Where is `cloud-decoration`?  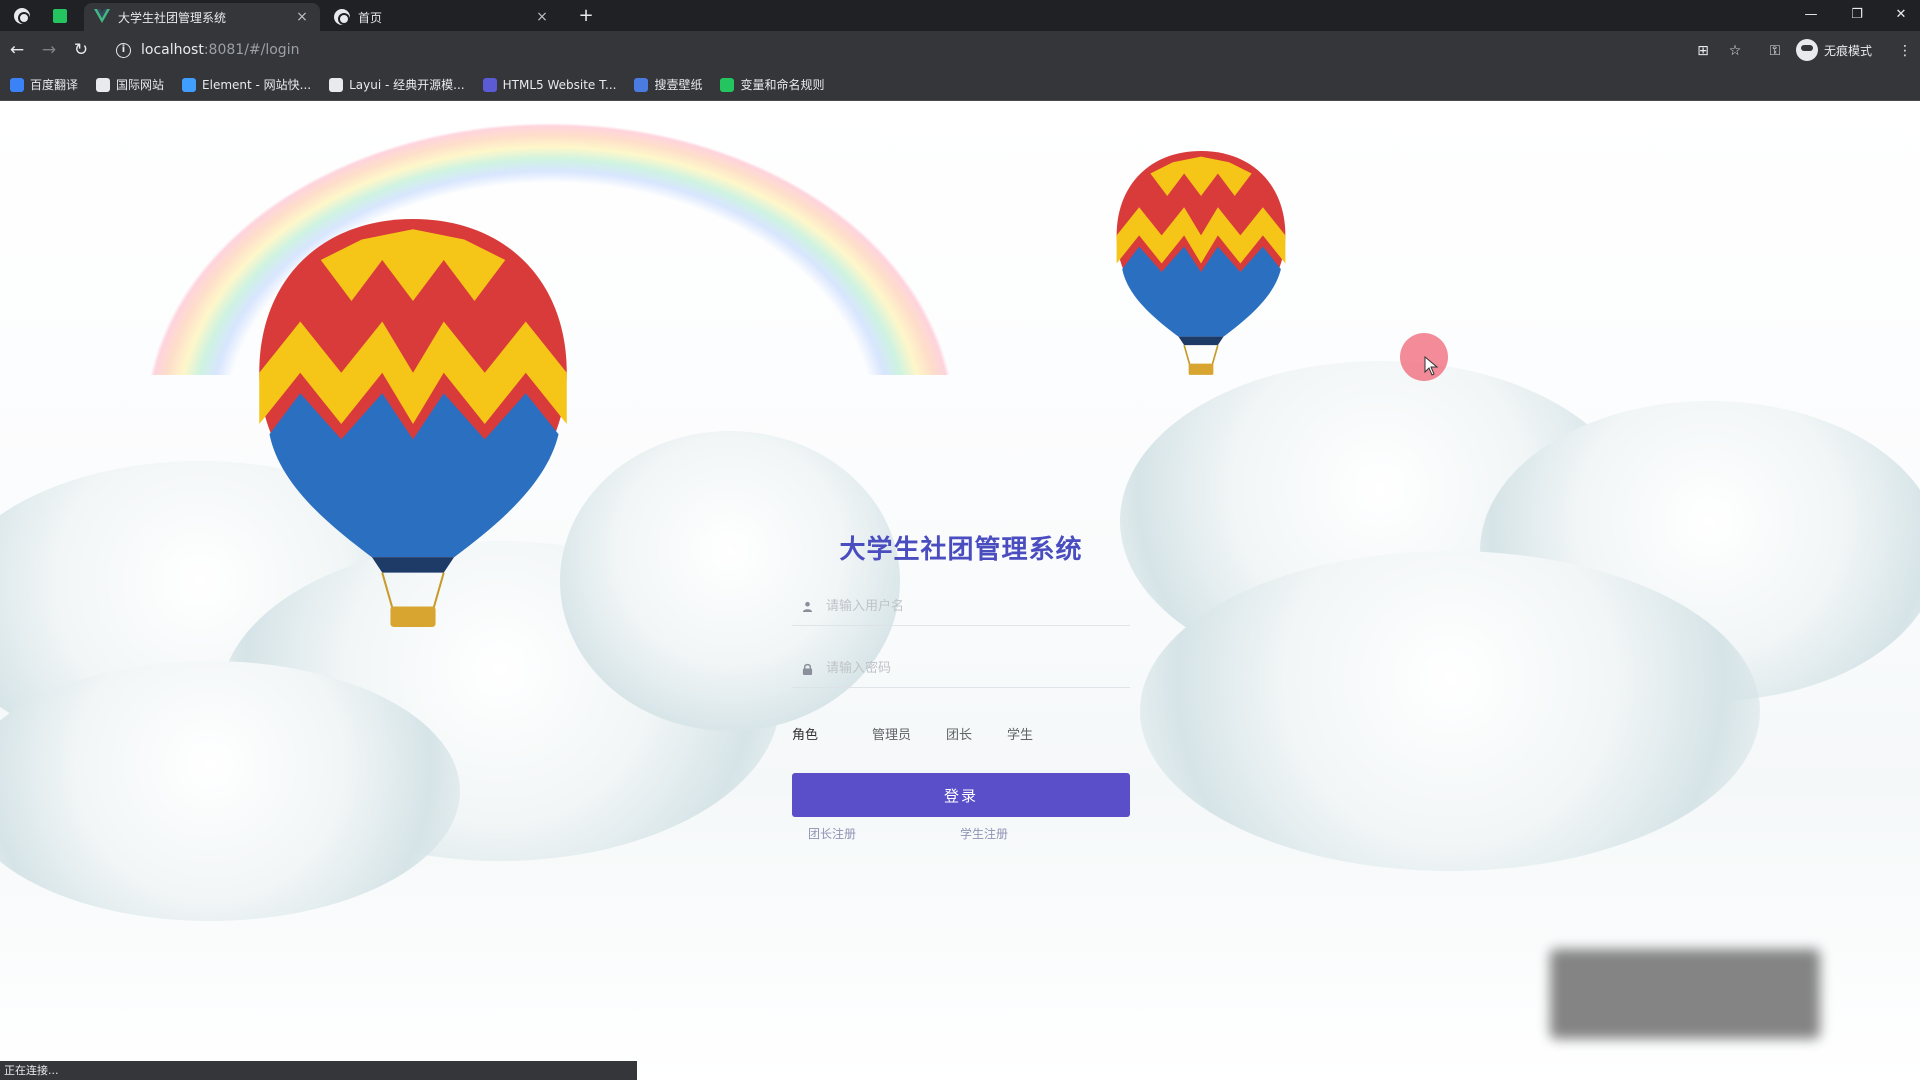
cloud-decoration is located at coordinates (1450, 711).